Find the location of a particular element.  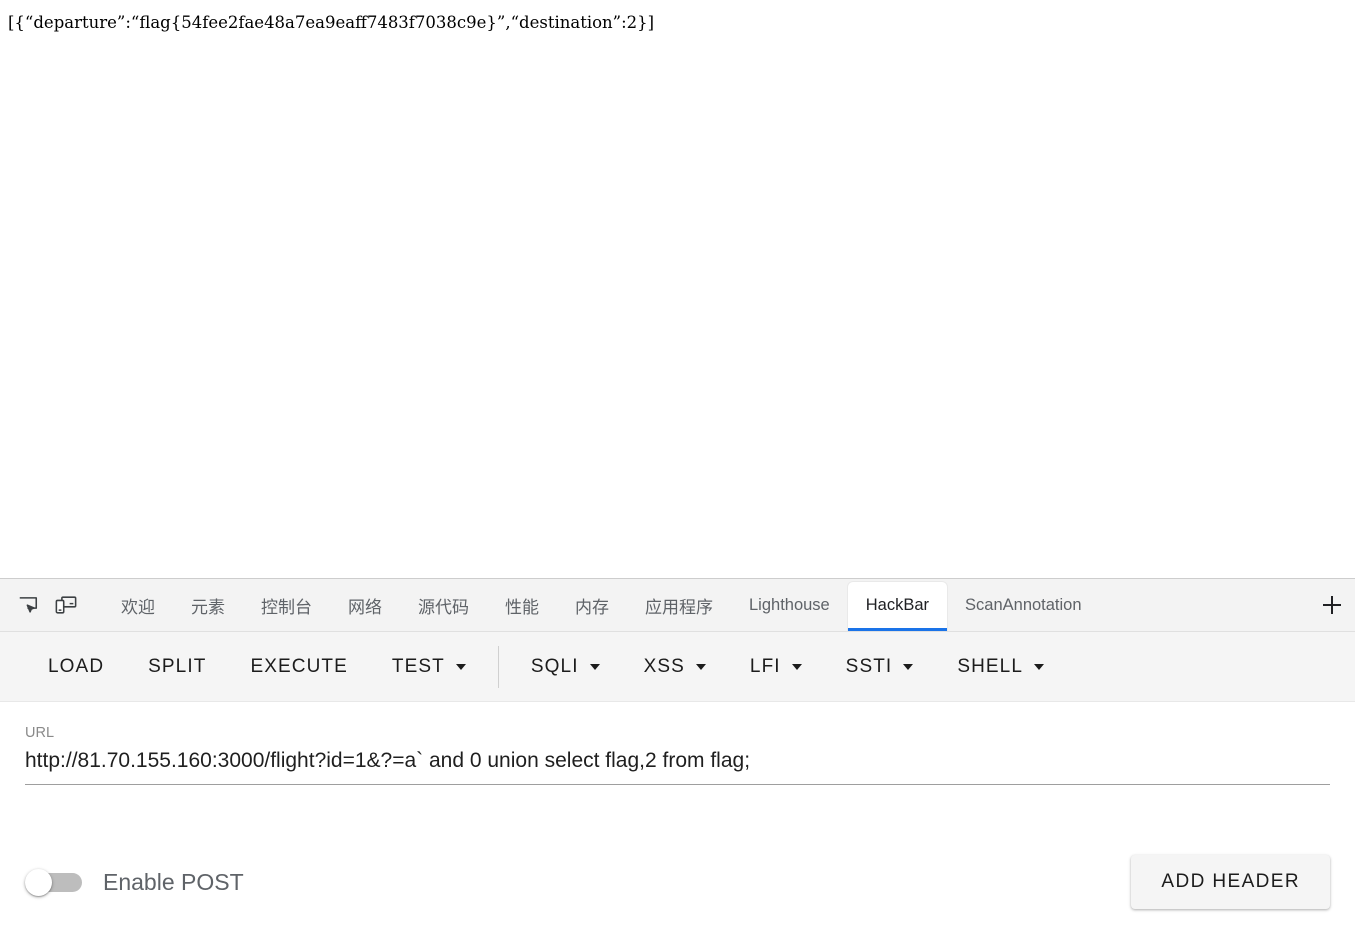

tab-label: 源代码 is located at coordinates (443, 607).